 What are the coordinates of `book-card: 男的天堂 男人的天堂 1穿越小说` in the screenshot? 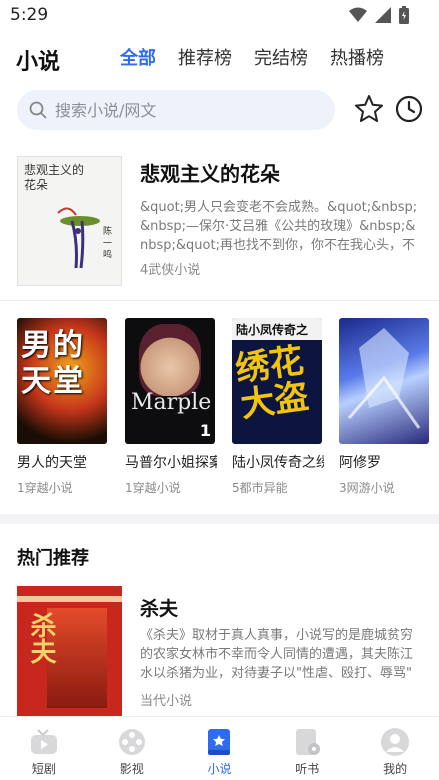 It's located at (64, 407).